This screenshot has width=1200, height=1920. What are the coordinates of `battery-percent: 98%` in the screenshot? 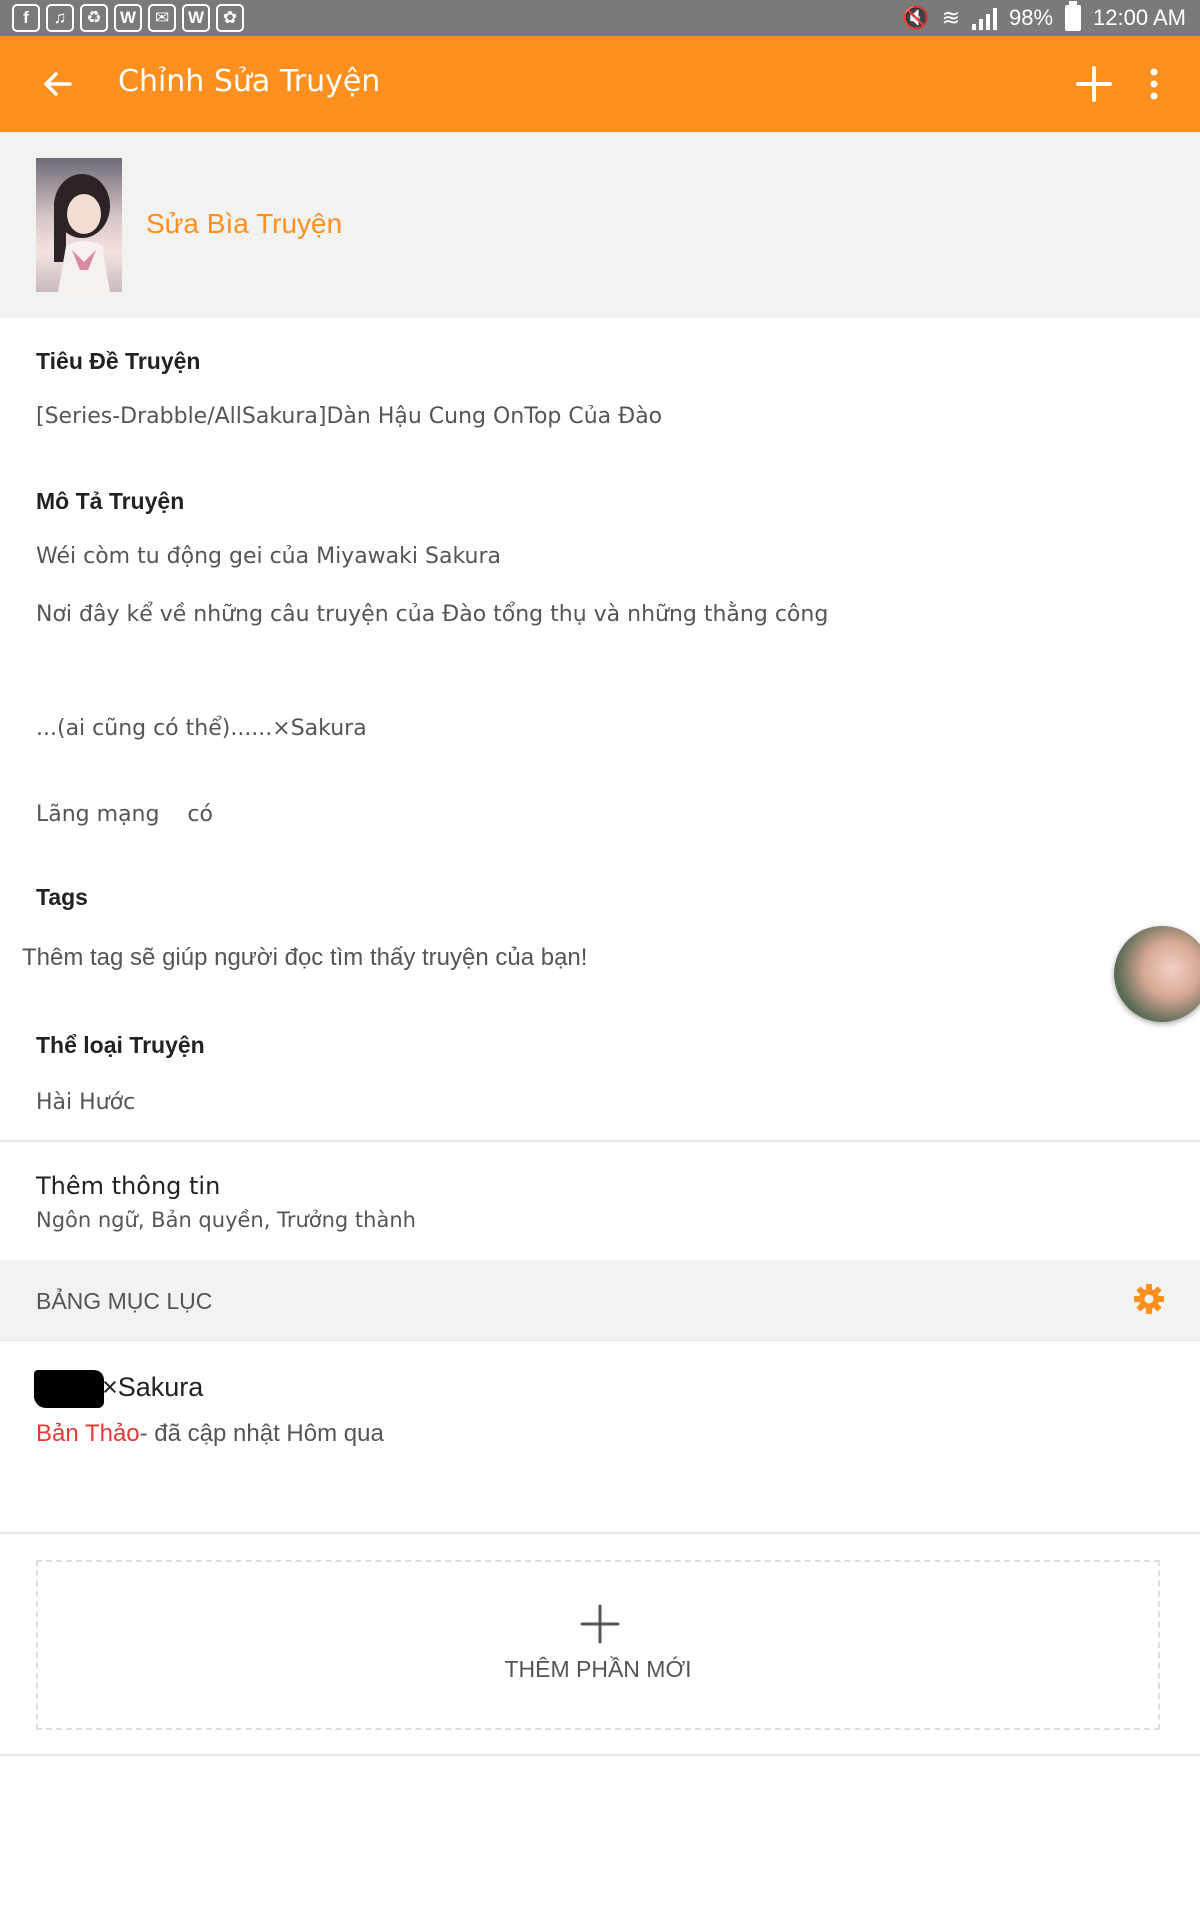 It's located at (1031, 17).